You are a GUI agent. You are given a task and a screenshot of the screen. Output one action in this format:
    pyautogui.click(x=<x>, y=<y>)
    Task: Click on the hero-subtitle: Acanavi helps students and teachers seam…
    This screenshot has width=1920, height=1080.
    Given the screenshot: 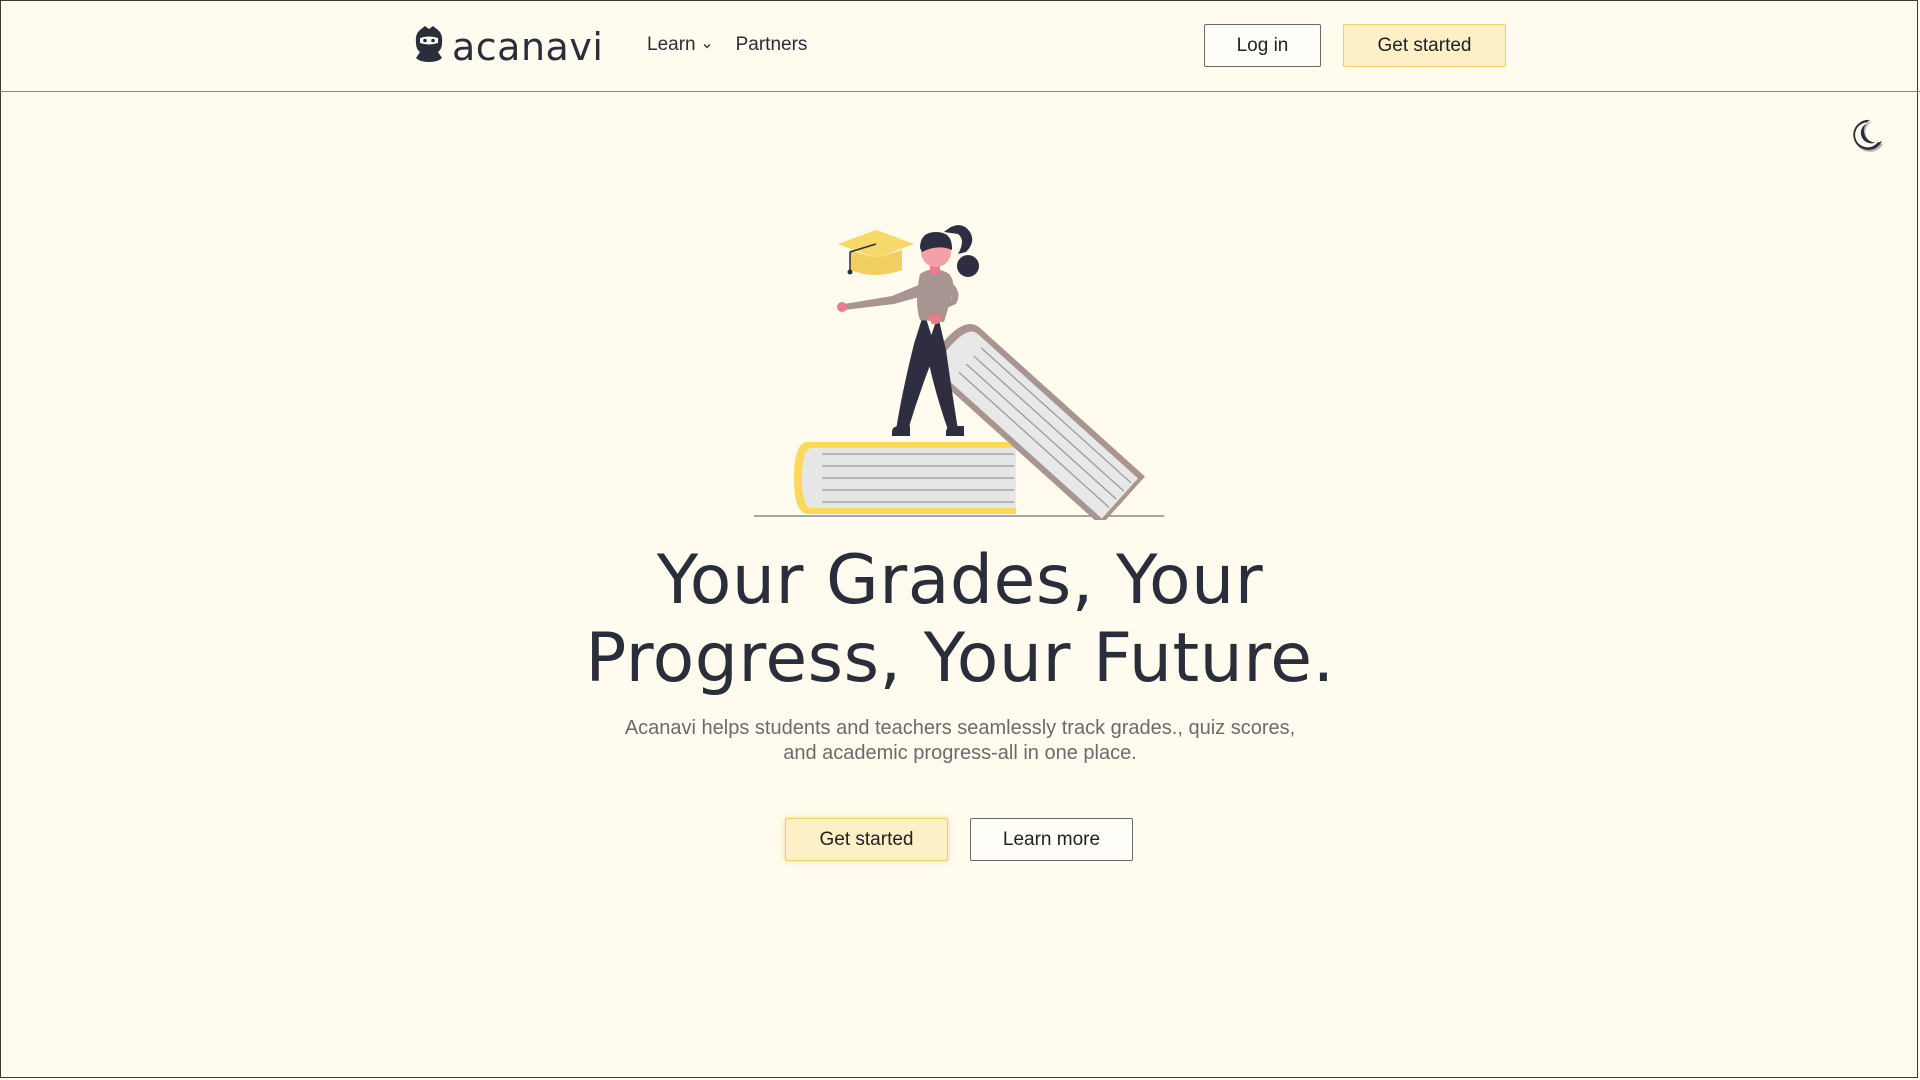 What is the action you would take?
    pyautogui.click(x=960, y=740)
    